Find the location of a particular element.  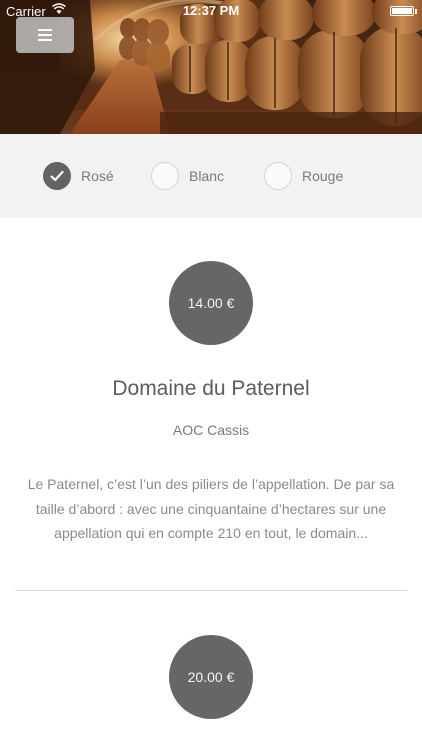

hamburger-menu-icon is located at coordinates (45, 35).